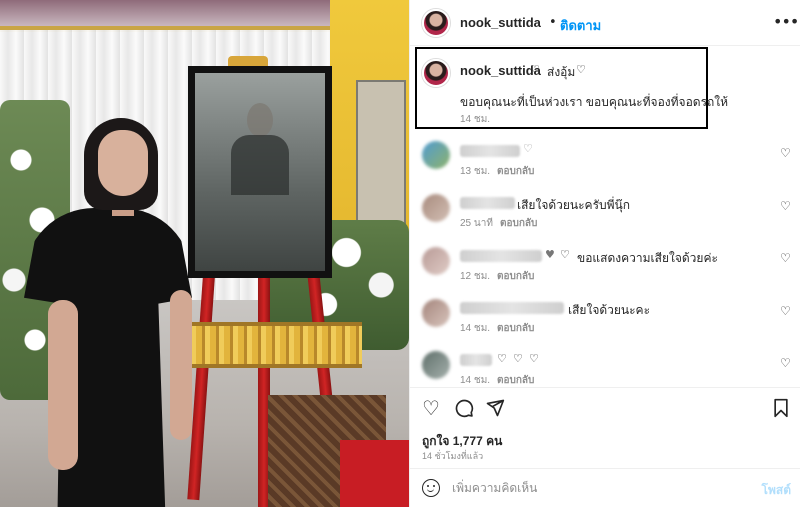 Image resolution: width=800 pixels, height=507 pixels. What do you see at coordinates (776, 490) in the screenshot?
I see `post-comment-button: โพสต์` at bounding box center [776, 490].